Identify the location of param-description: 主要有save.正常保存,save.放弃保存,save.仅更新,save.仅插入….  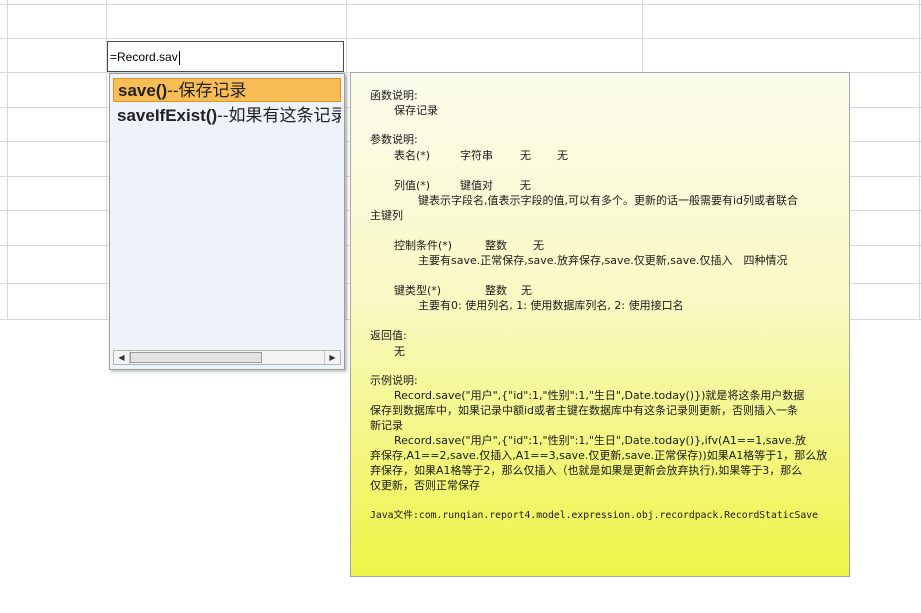
(603, 260).